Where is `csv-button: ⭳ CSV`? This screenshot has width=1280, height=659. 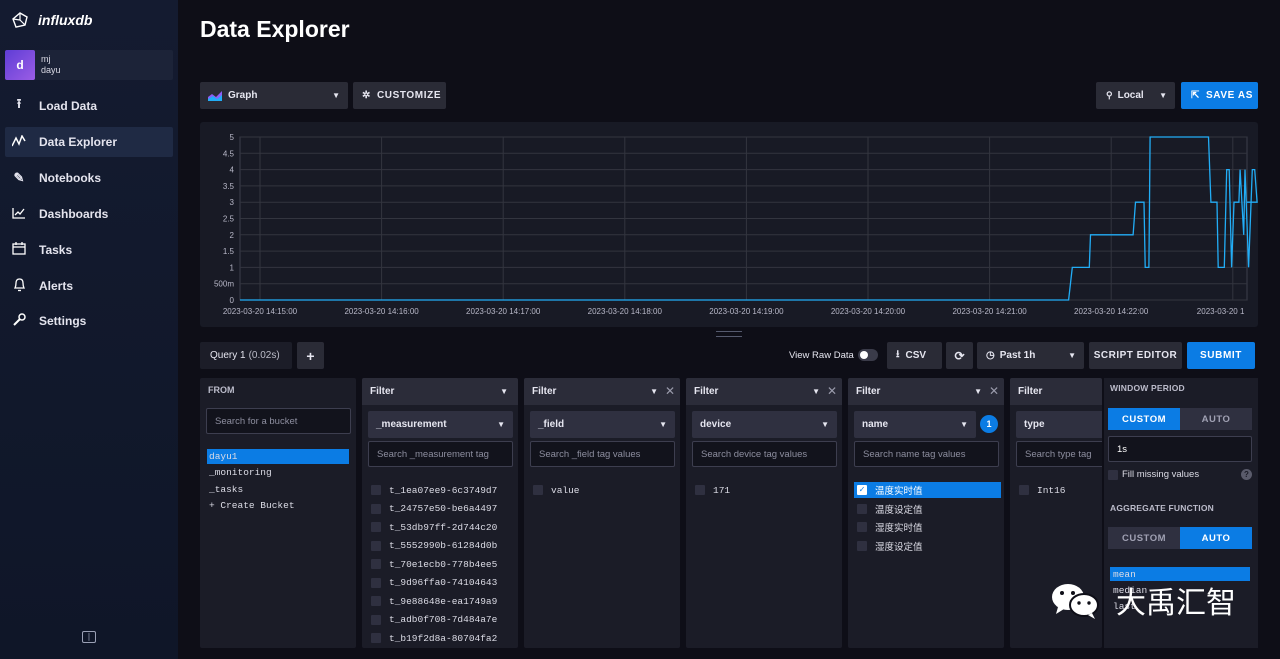 csv-button: ⭳ CSV is located at coordinates (914, 355).